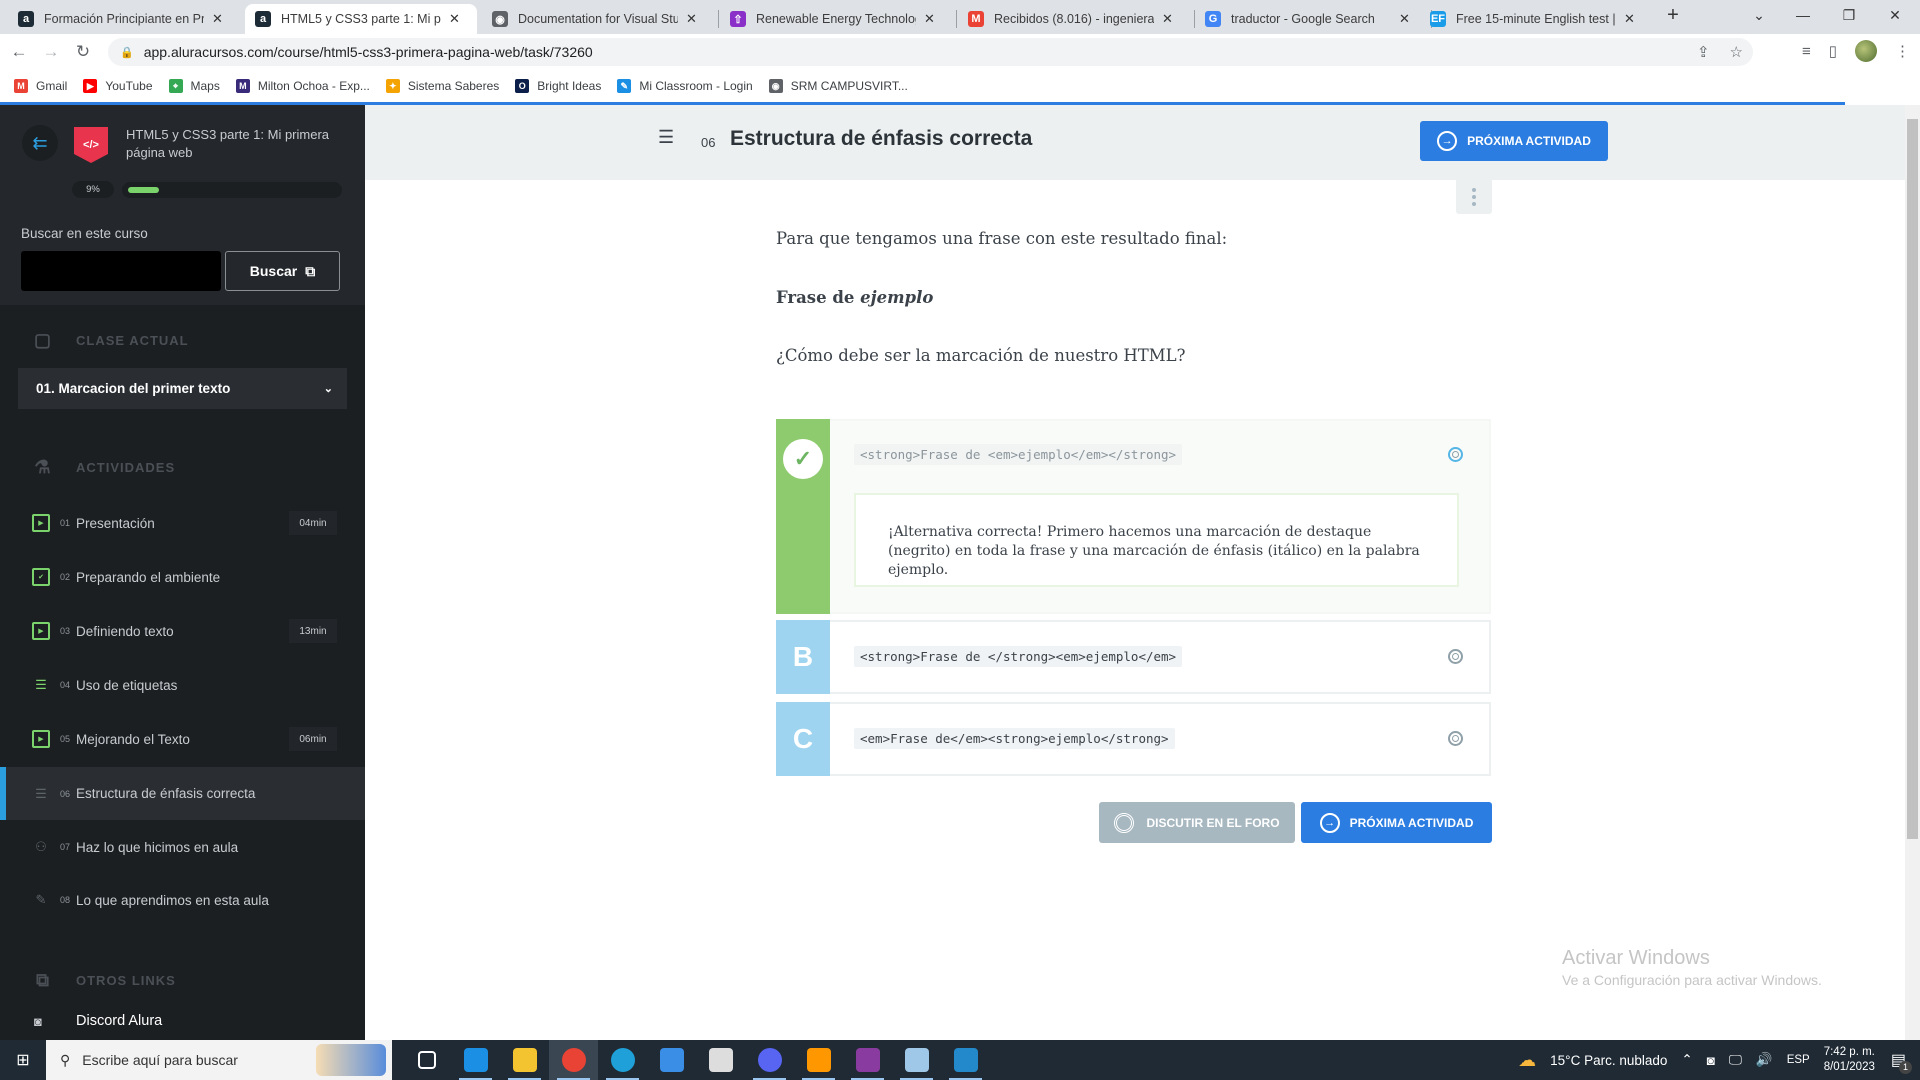 The width and height of the screenshot is (1920, 1080). I want to click on taskbar-app-vscode, so click(965, 1060).